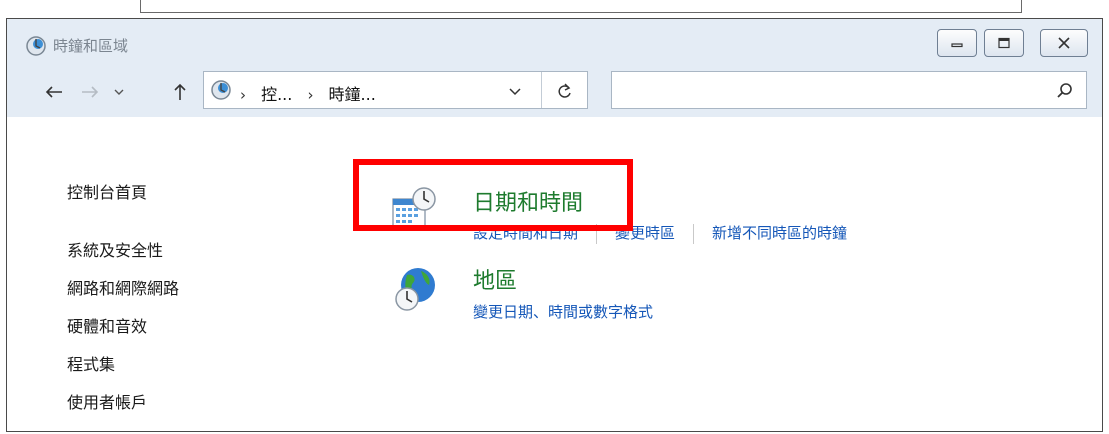 Image resolution: width=1109 pixels, height=434 pixels. Describe the element at coordinates (91, 363) in the screenshot. I see `sidebar-item-programs: 程式集` at that location.